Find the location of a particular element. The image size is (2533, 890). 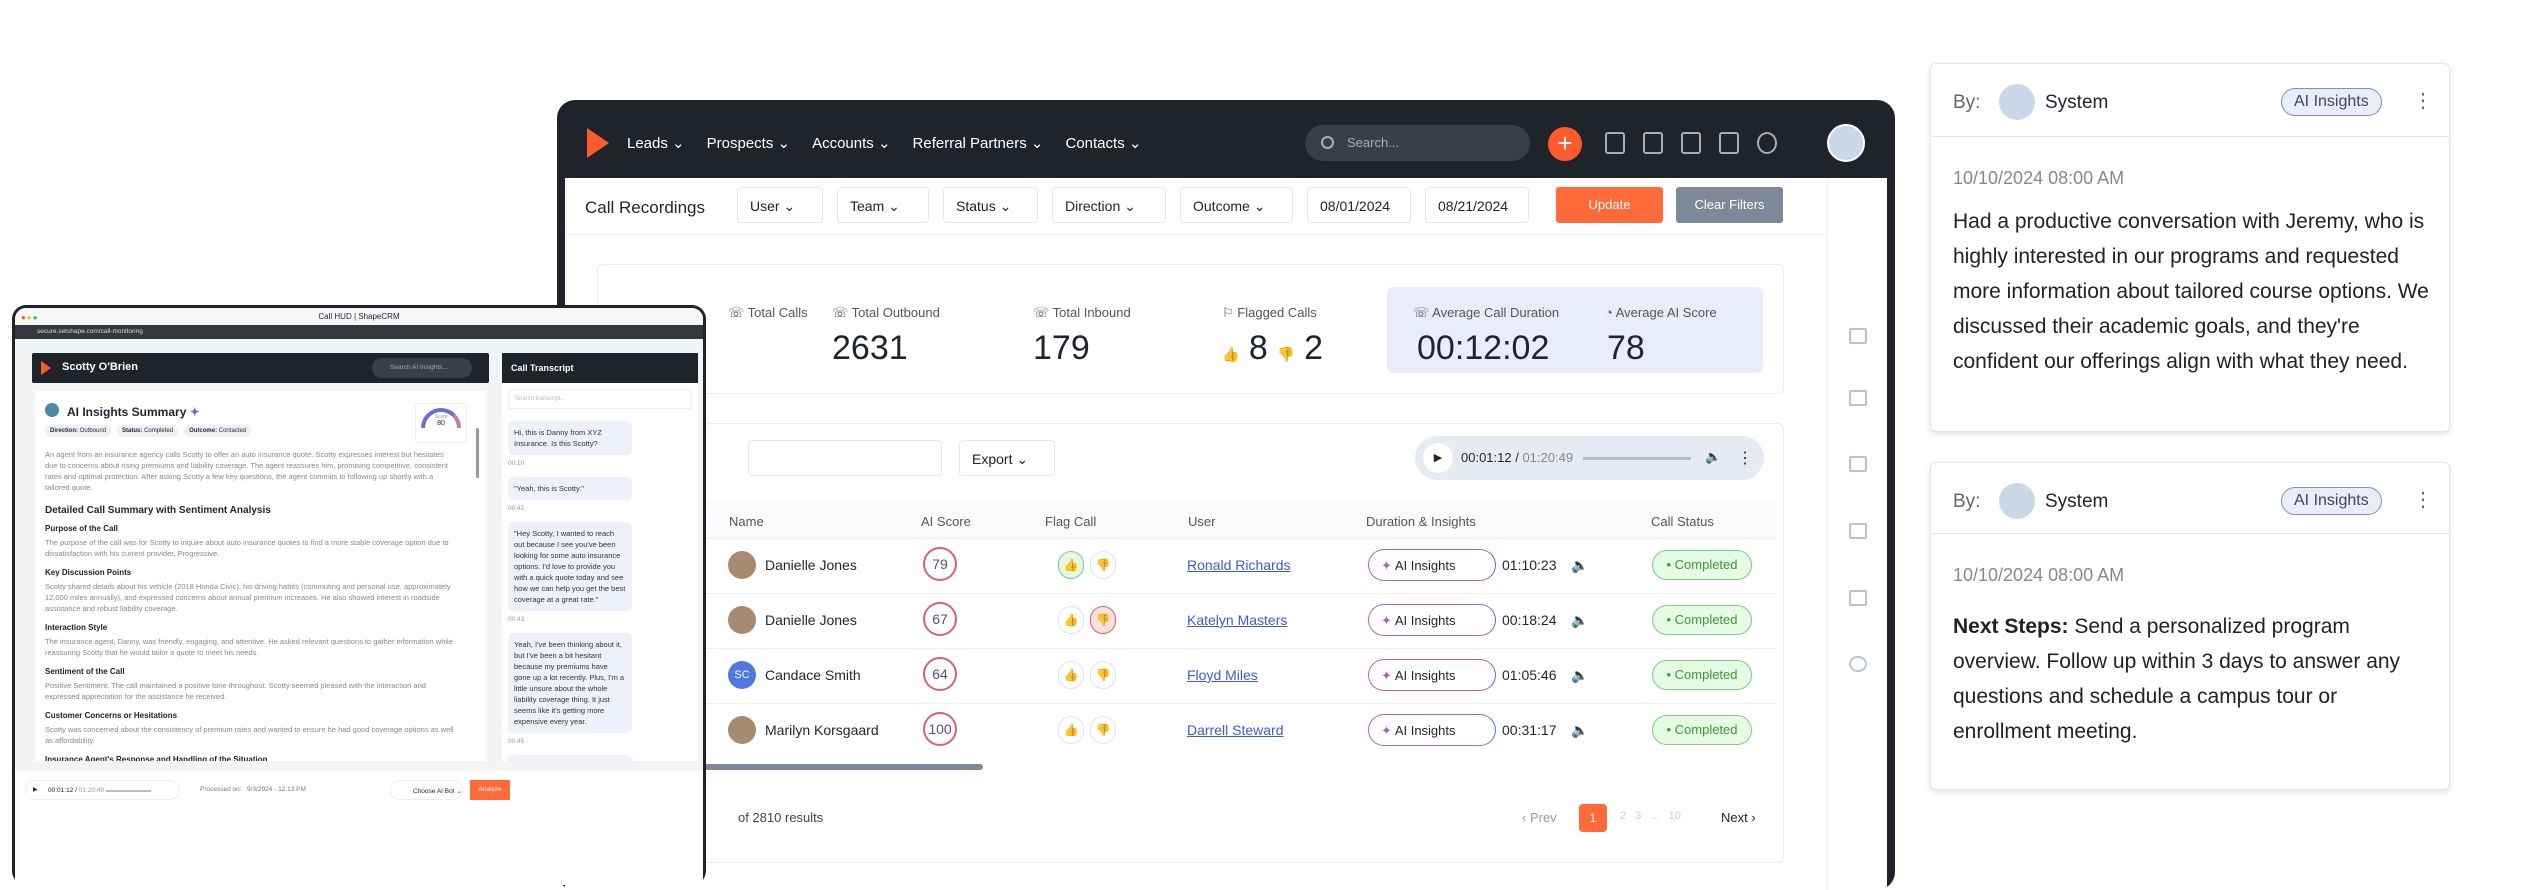

col-user: User is located at coordinates (1201, 521).